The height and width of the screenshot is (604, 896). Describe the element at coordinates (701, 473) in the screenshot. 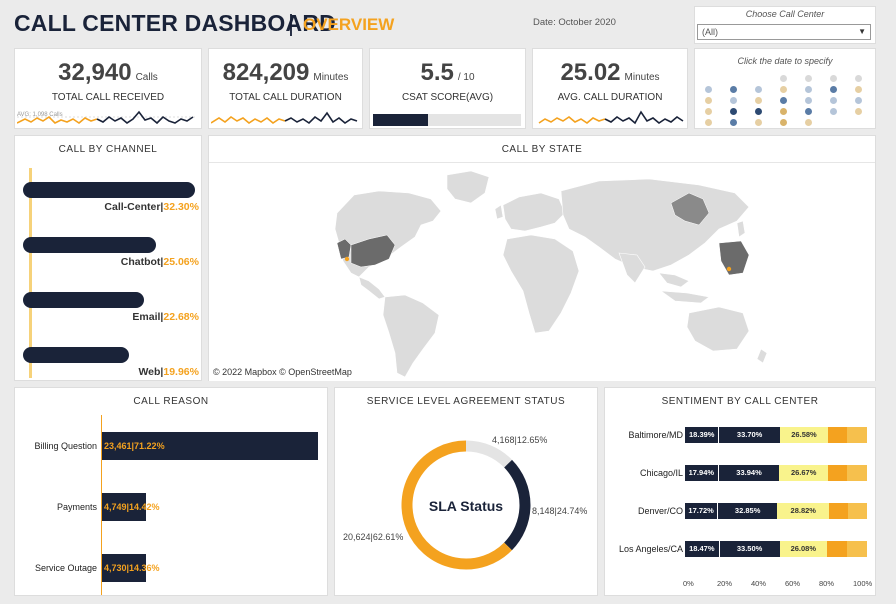

I see `sentiment-segment: 17.94%` at that location.